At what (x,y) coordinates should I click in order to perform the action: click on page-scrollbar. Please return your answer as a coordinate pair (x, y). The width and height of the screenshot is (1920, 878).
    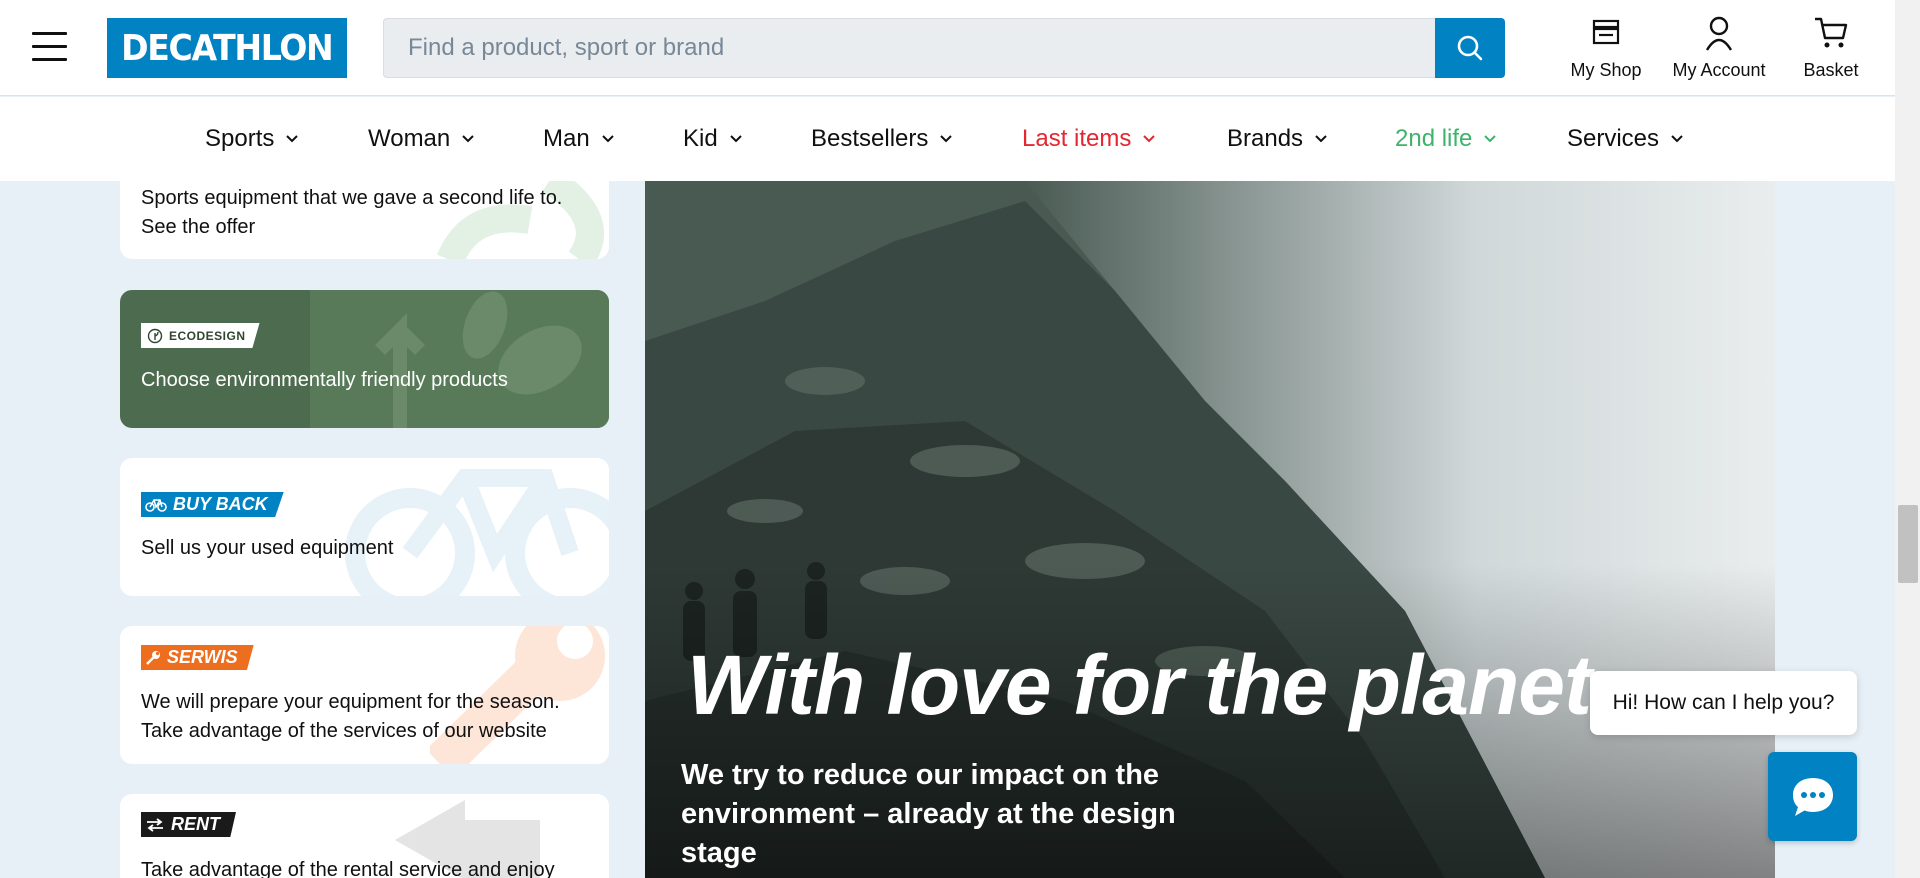
    Looking at the image, I should click on (1907, 439).